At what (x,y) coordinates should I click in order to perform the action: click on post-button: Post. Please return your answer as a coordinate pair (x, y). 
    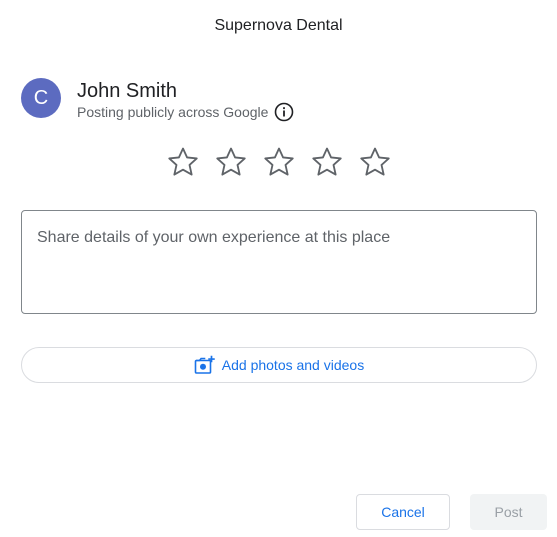
    Looking at the image, I should click on (508, 512).